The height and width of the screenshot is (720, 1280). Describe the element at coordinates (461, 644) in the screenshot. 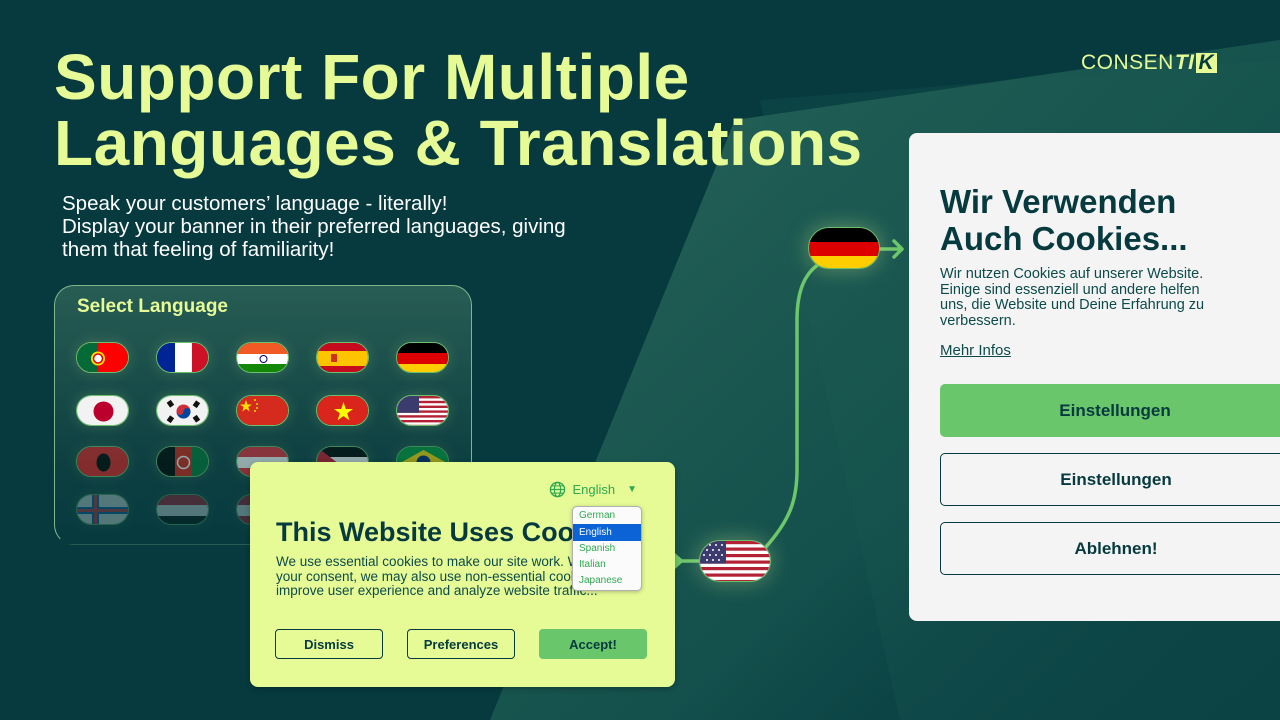

I see `preferences-button: Preferences` at that location.